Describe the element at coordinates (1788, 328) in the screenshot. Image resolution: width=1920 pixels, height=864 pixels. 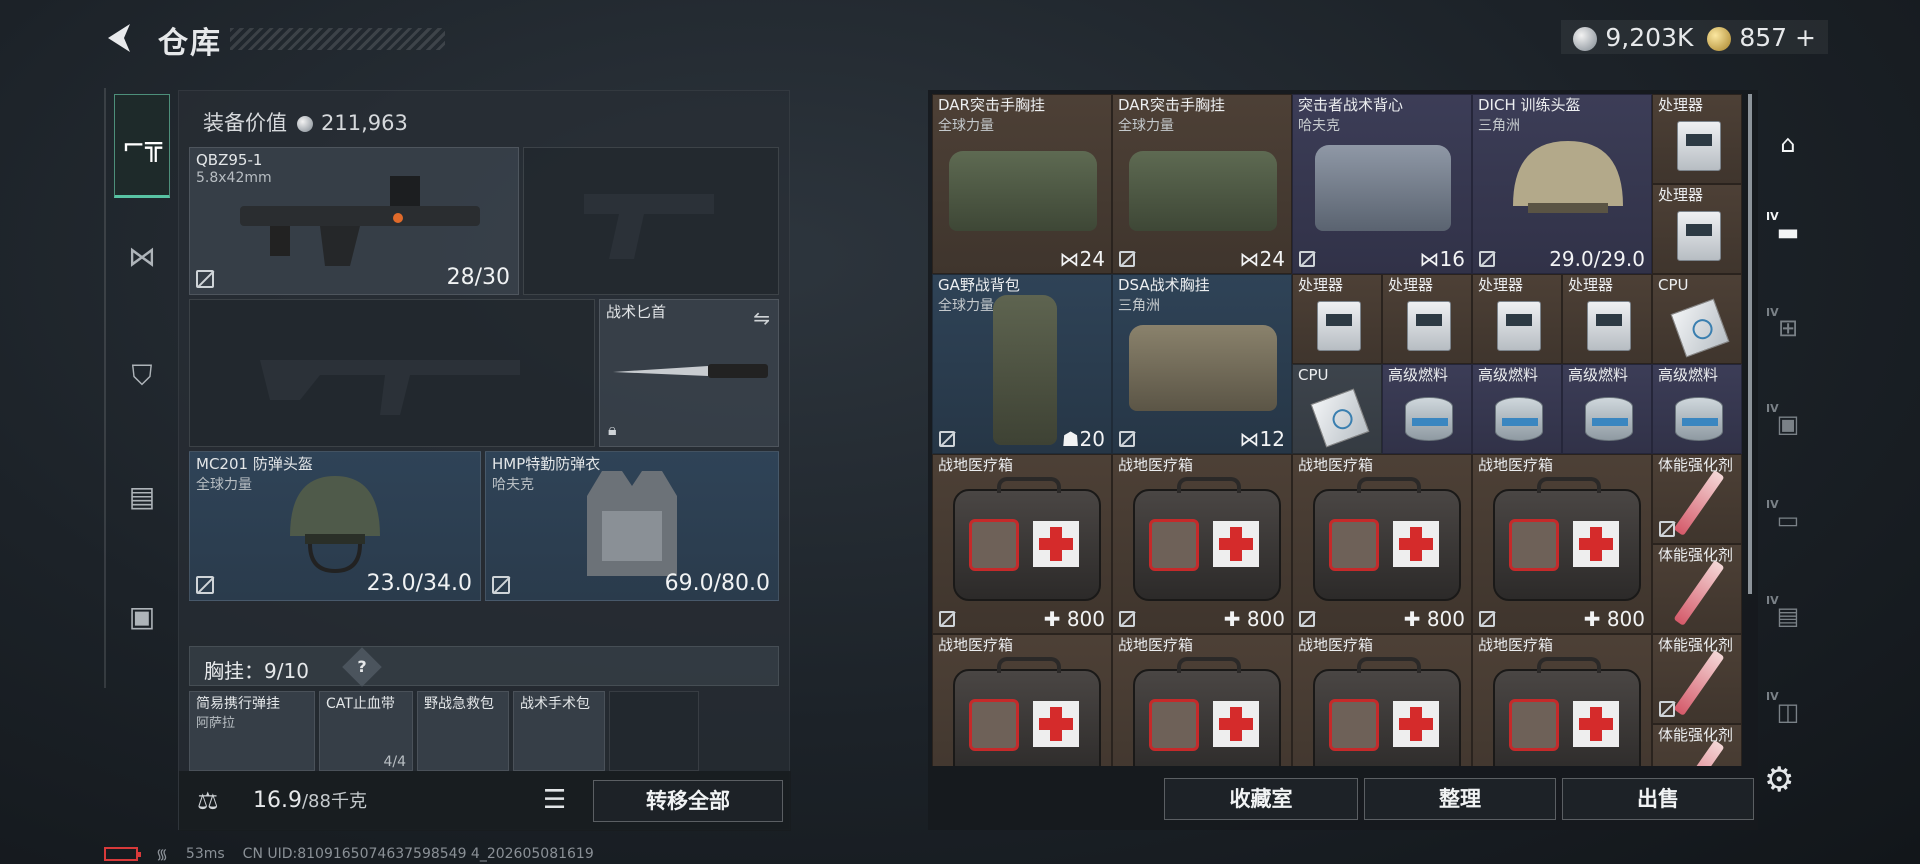
I see `stash-tab-2: IV ⊞` at that location.